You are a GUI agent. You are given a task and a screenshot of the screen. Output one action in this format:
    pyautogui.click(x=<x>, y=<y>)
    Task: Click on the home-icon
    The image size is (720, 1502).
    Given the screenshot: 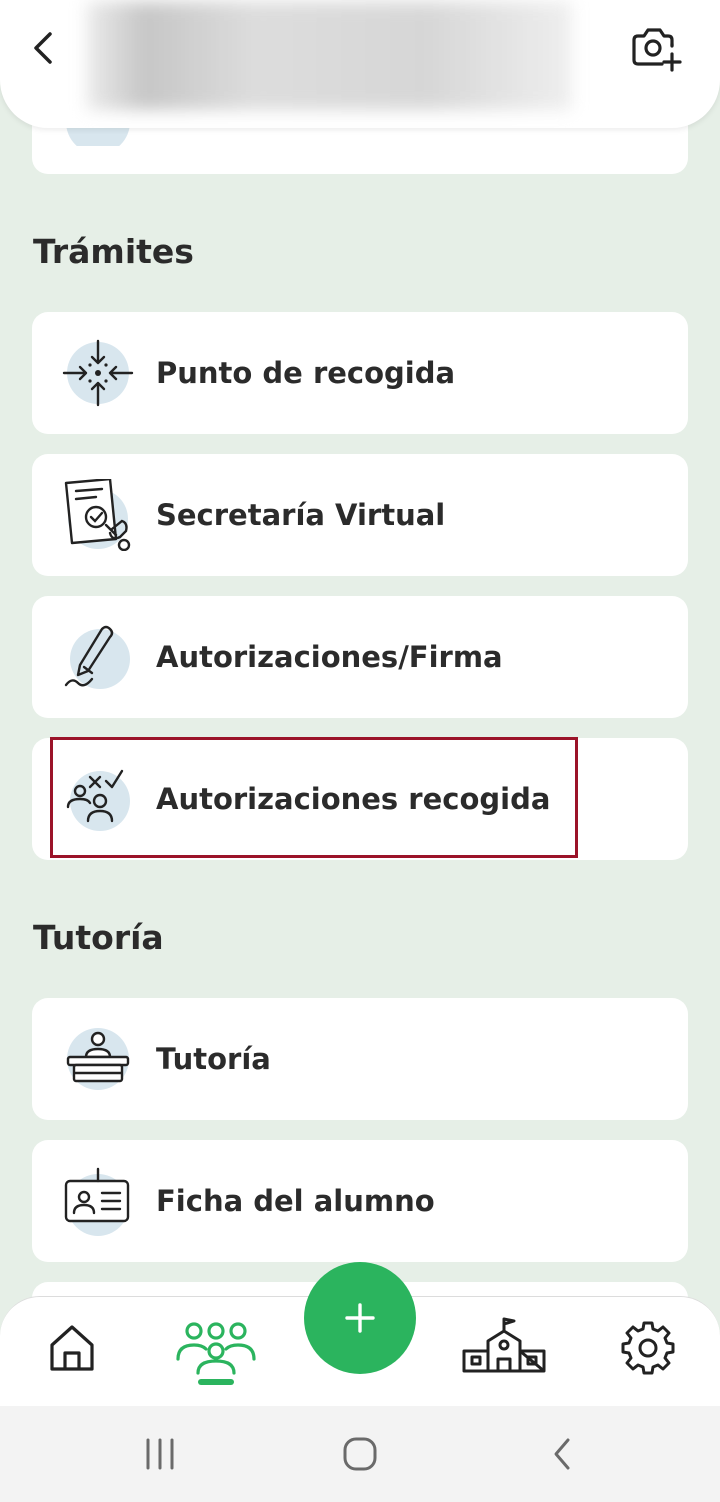 What is the action you would take?
    pyautogui.click(x=72, y=1348)
    